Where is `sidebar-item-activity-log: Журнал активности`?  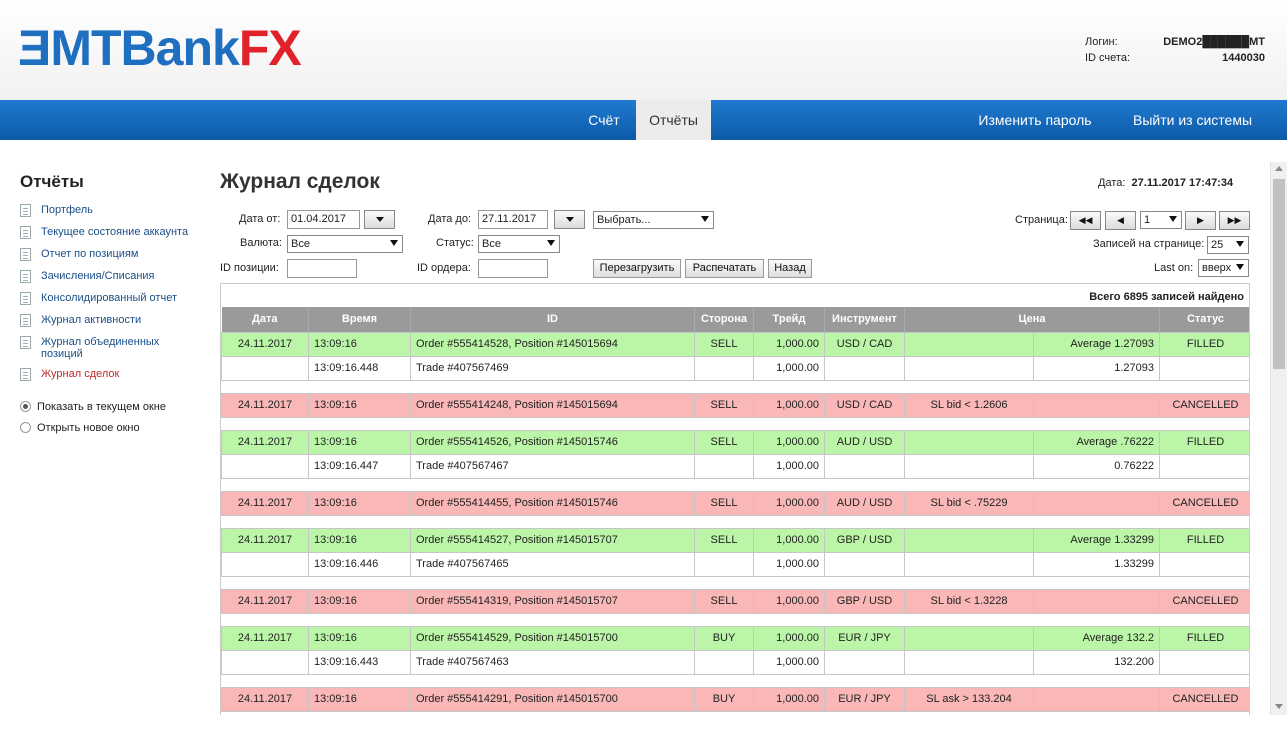
sidebar-item-activity-log: Журнал активности is located at coordinates (110, 325).